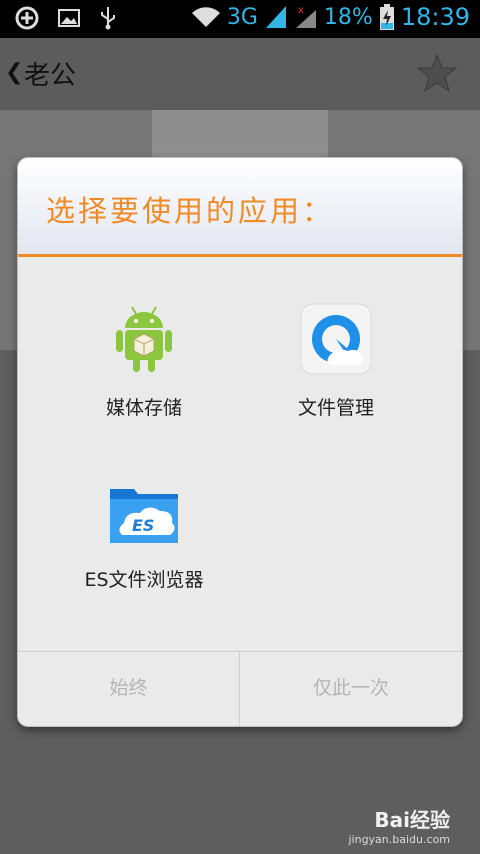 The width and height of the screenshot is (480, 854). I want to click on es-file-explorer-icon: ES, so click(144, 516).